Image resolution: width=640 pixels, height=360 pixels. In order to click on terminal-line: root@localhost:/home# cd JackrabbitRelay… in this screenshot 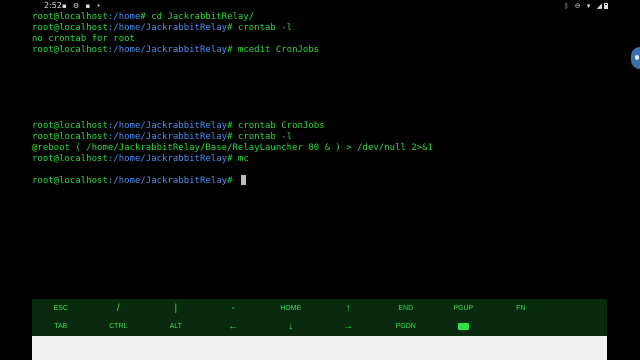, I will do `click(319, 17)`.